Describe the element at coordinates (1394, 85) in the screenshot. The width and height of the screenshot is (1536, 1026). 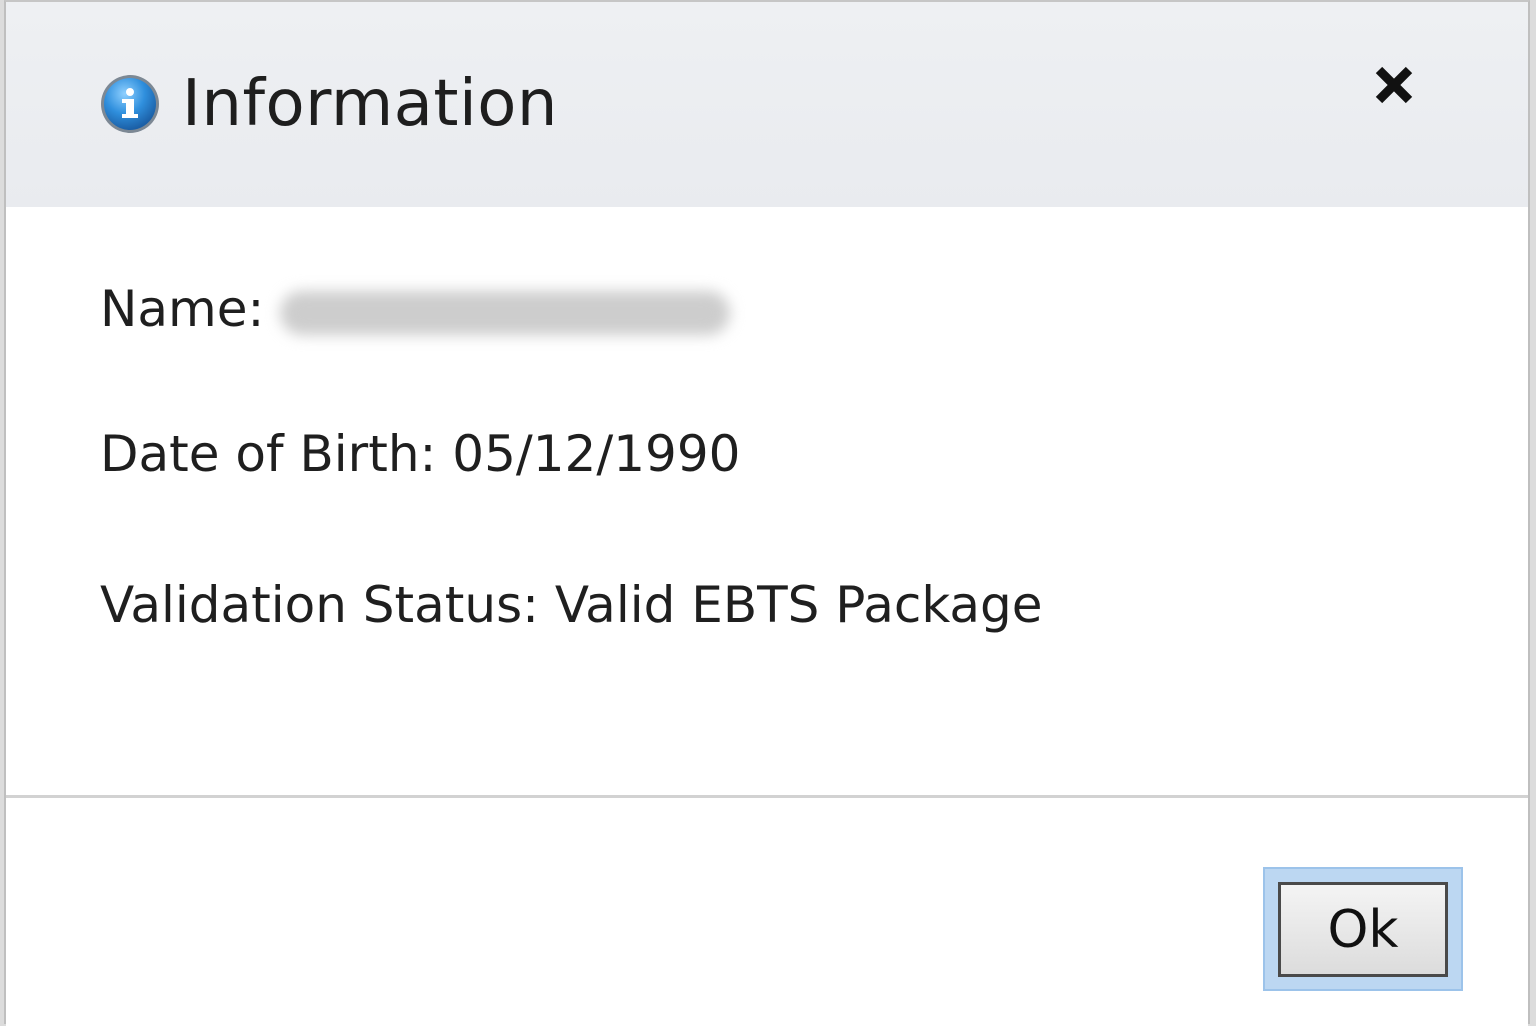
I see `close-icon` at that location.